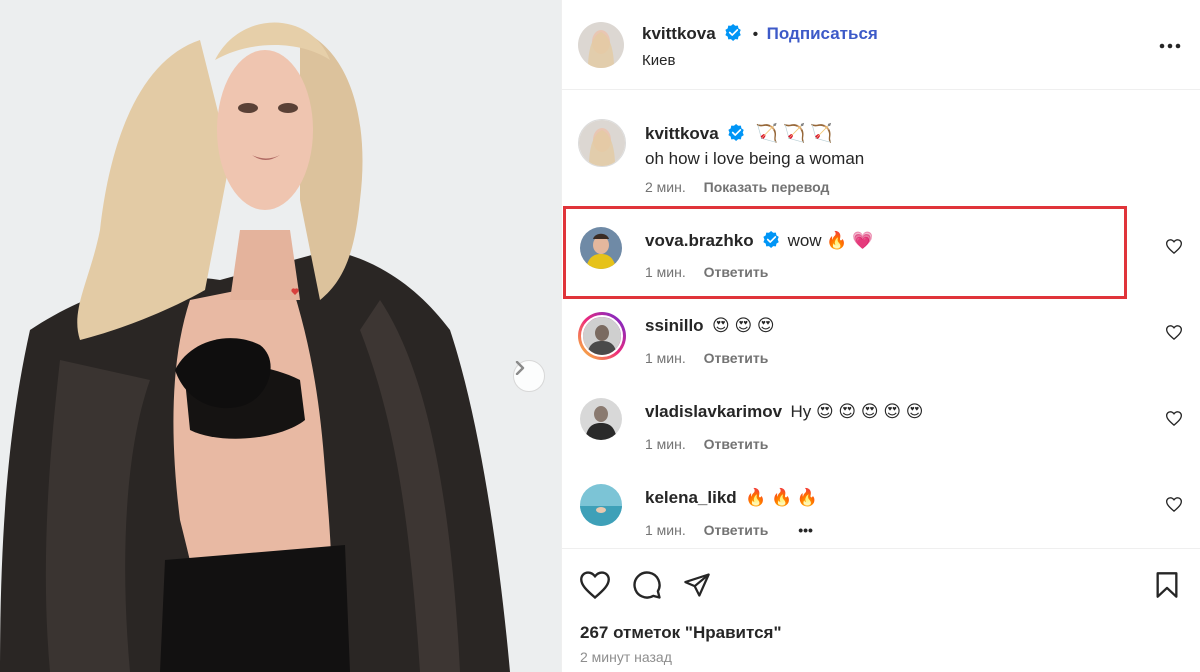 The height and width of the screenshot is (672, 1200). What do you see at coordinates (881, 610) in the screenshot?
I see `post-actions: 267 отметок "Нравится" 2 минут назад` at bounding box center [881, 610].